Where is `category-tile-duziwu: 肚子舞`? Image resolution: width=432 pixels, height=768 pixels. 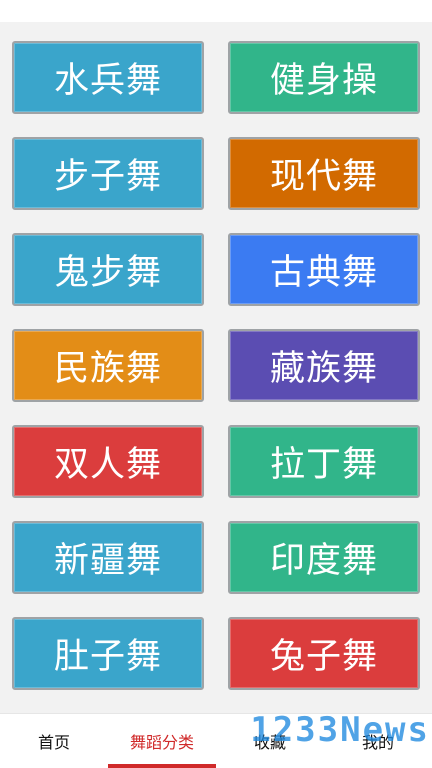 category-tile-duziwu: 肚子舞 is located at coordinates (108, 653).